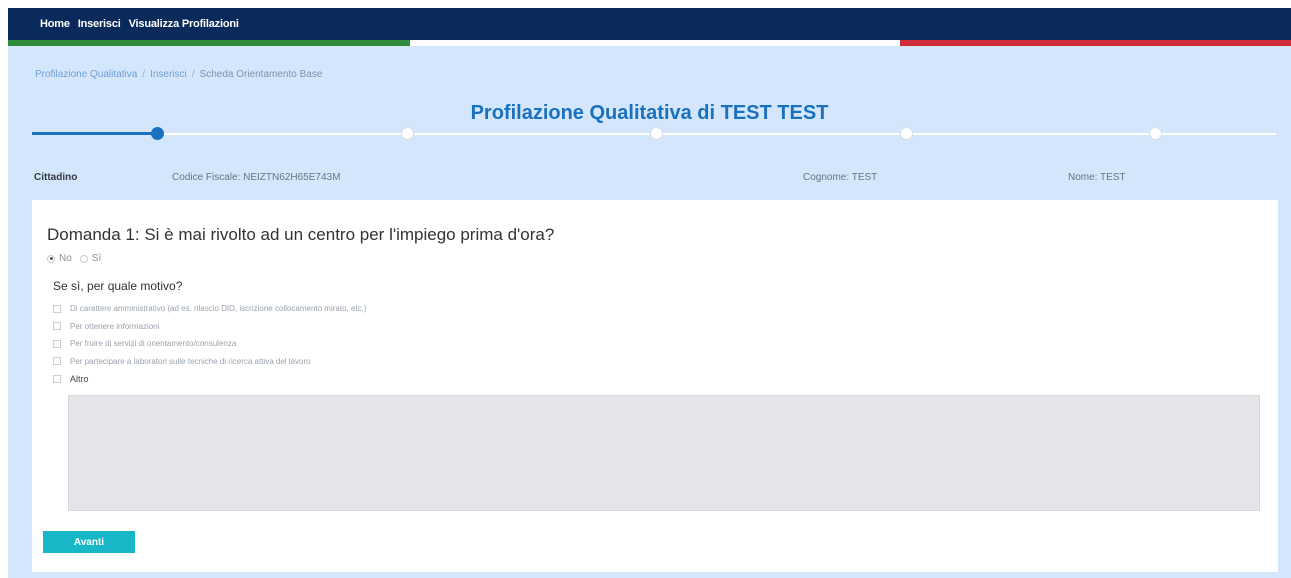 This screenshot has height=578, width=1291. What do you see at coordinates (184, 24) in the screenshot?
I see `nav-visualizza-profilazioni: Visualizza Profilazioni` at bounding box center [184, 24].